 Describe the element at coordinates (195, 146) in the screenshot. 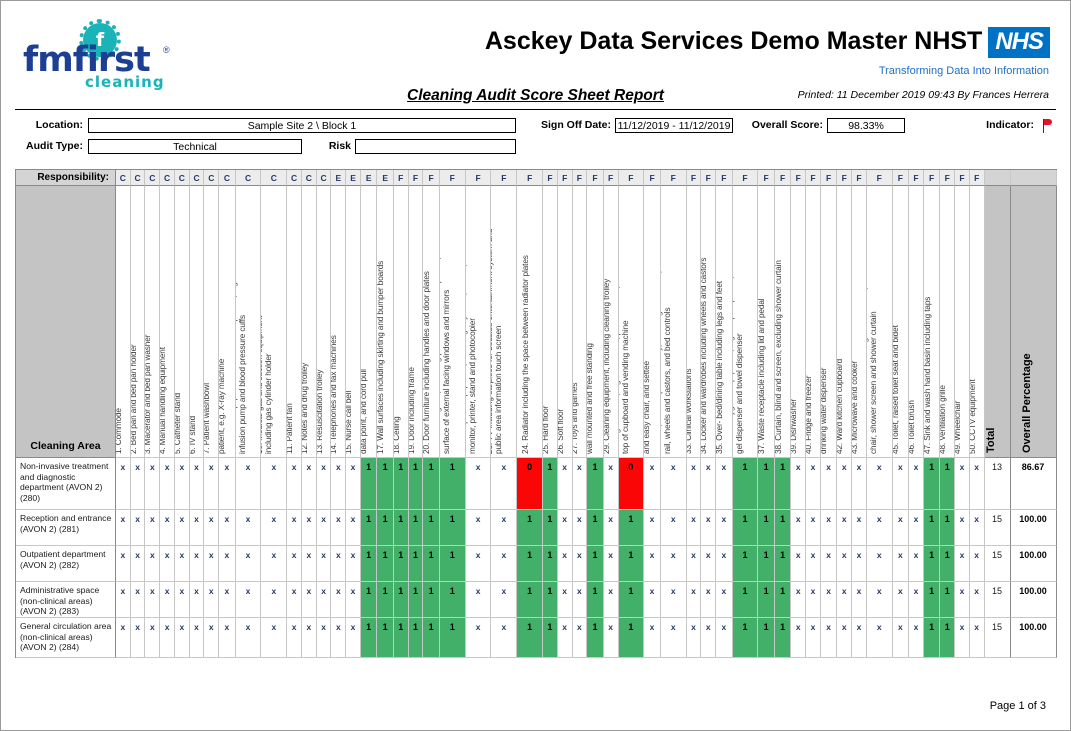

I see `audit-type-value: Technical` at that location.